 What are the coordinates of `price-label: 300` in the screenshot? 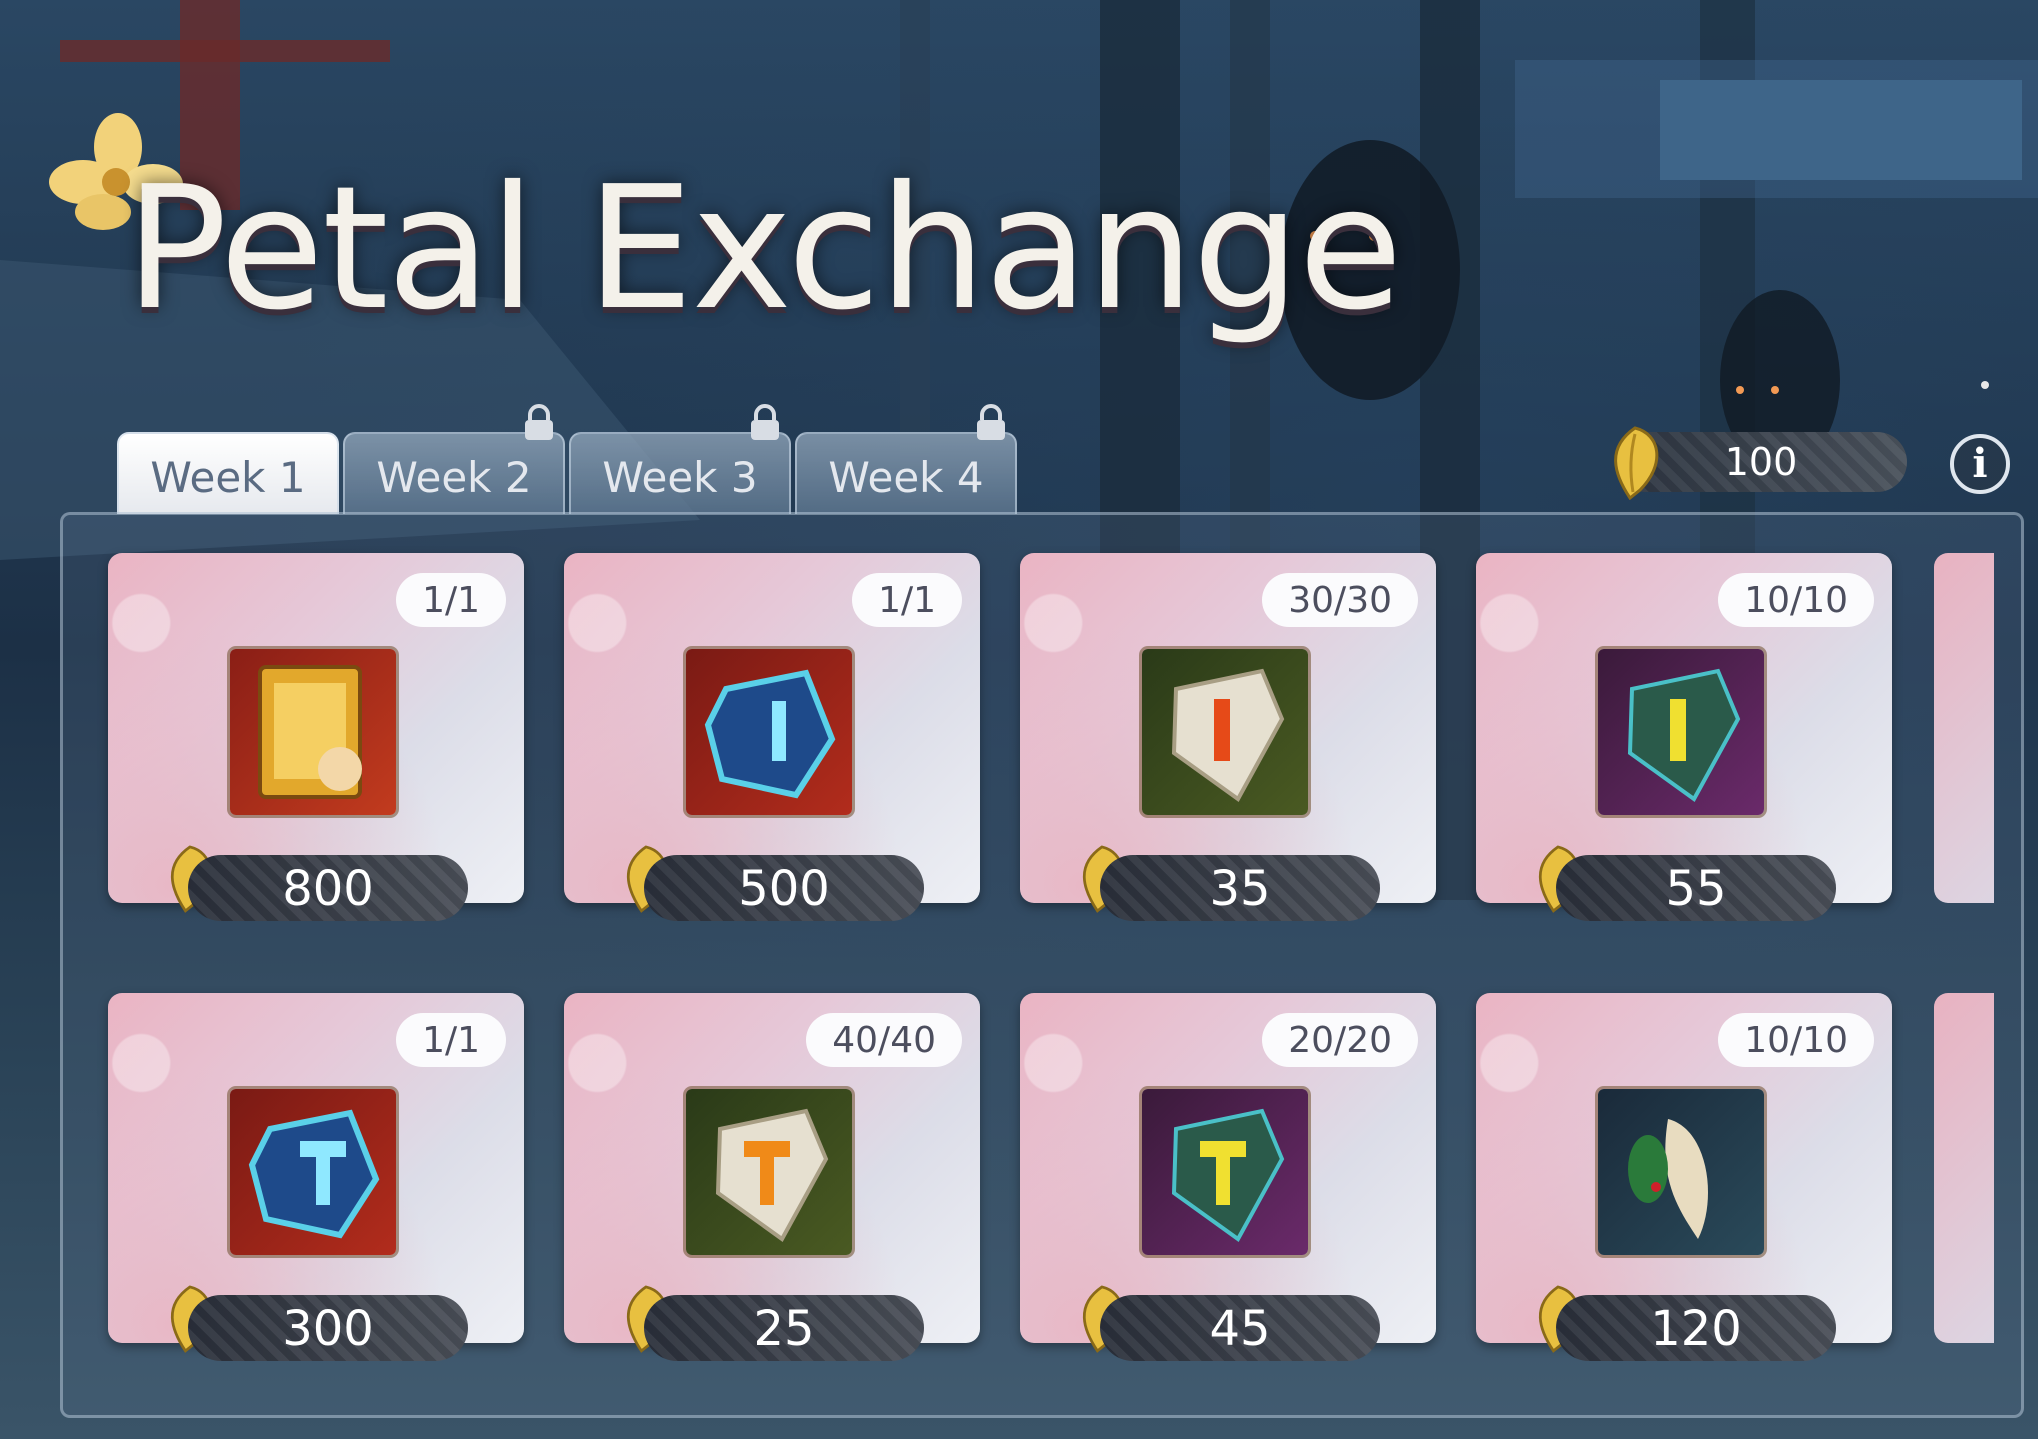 It's located at (328, 1328).